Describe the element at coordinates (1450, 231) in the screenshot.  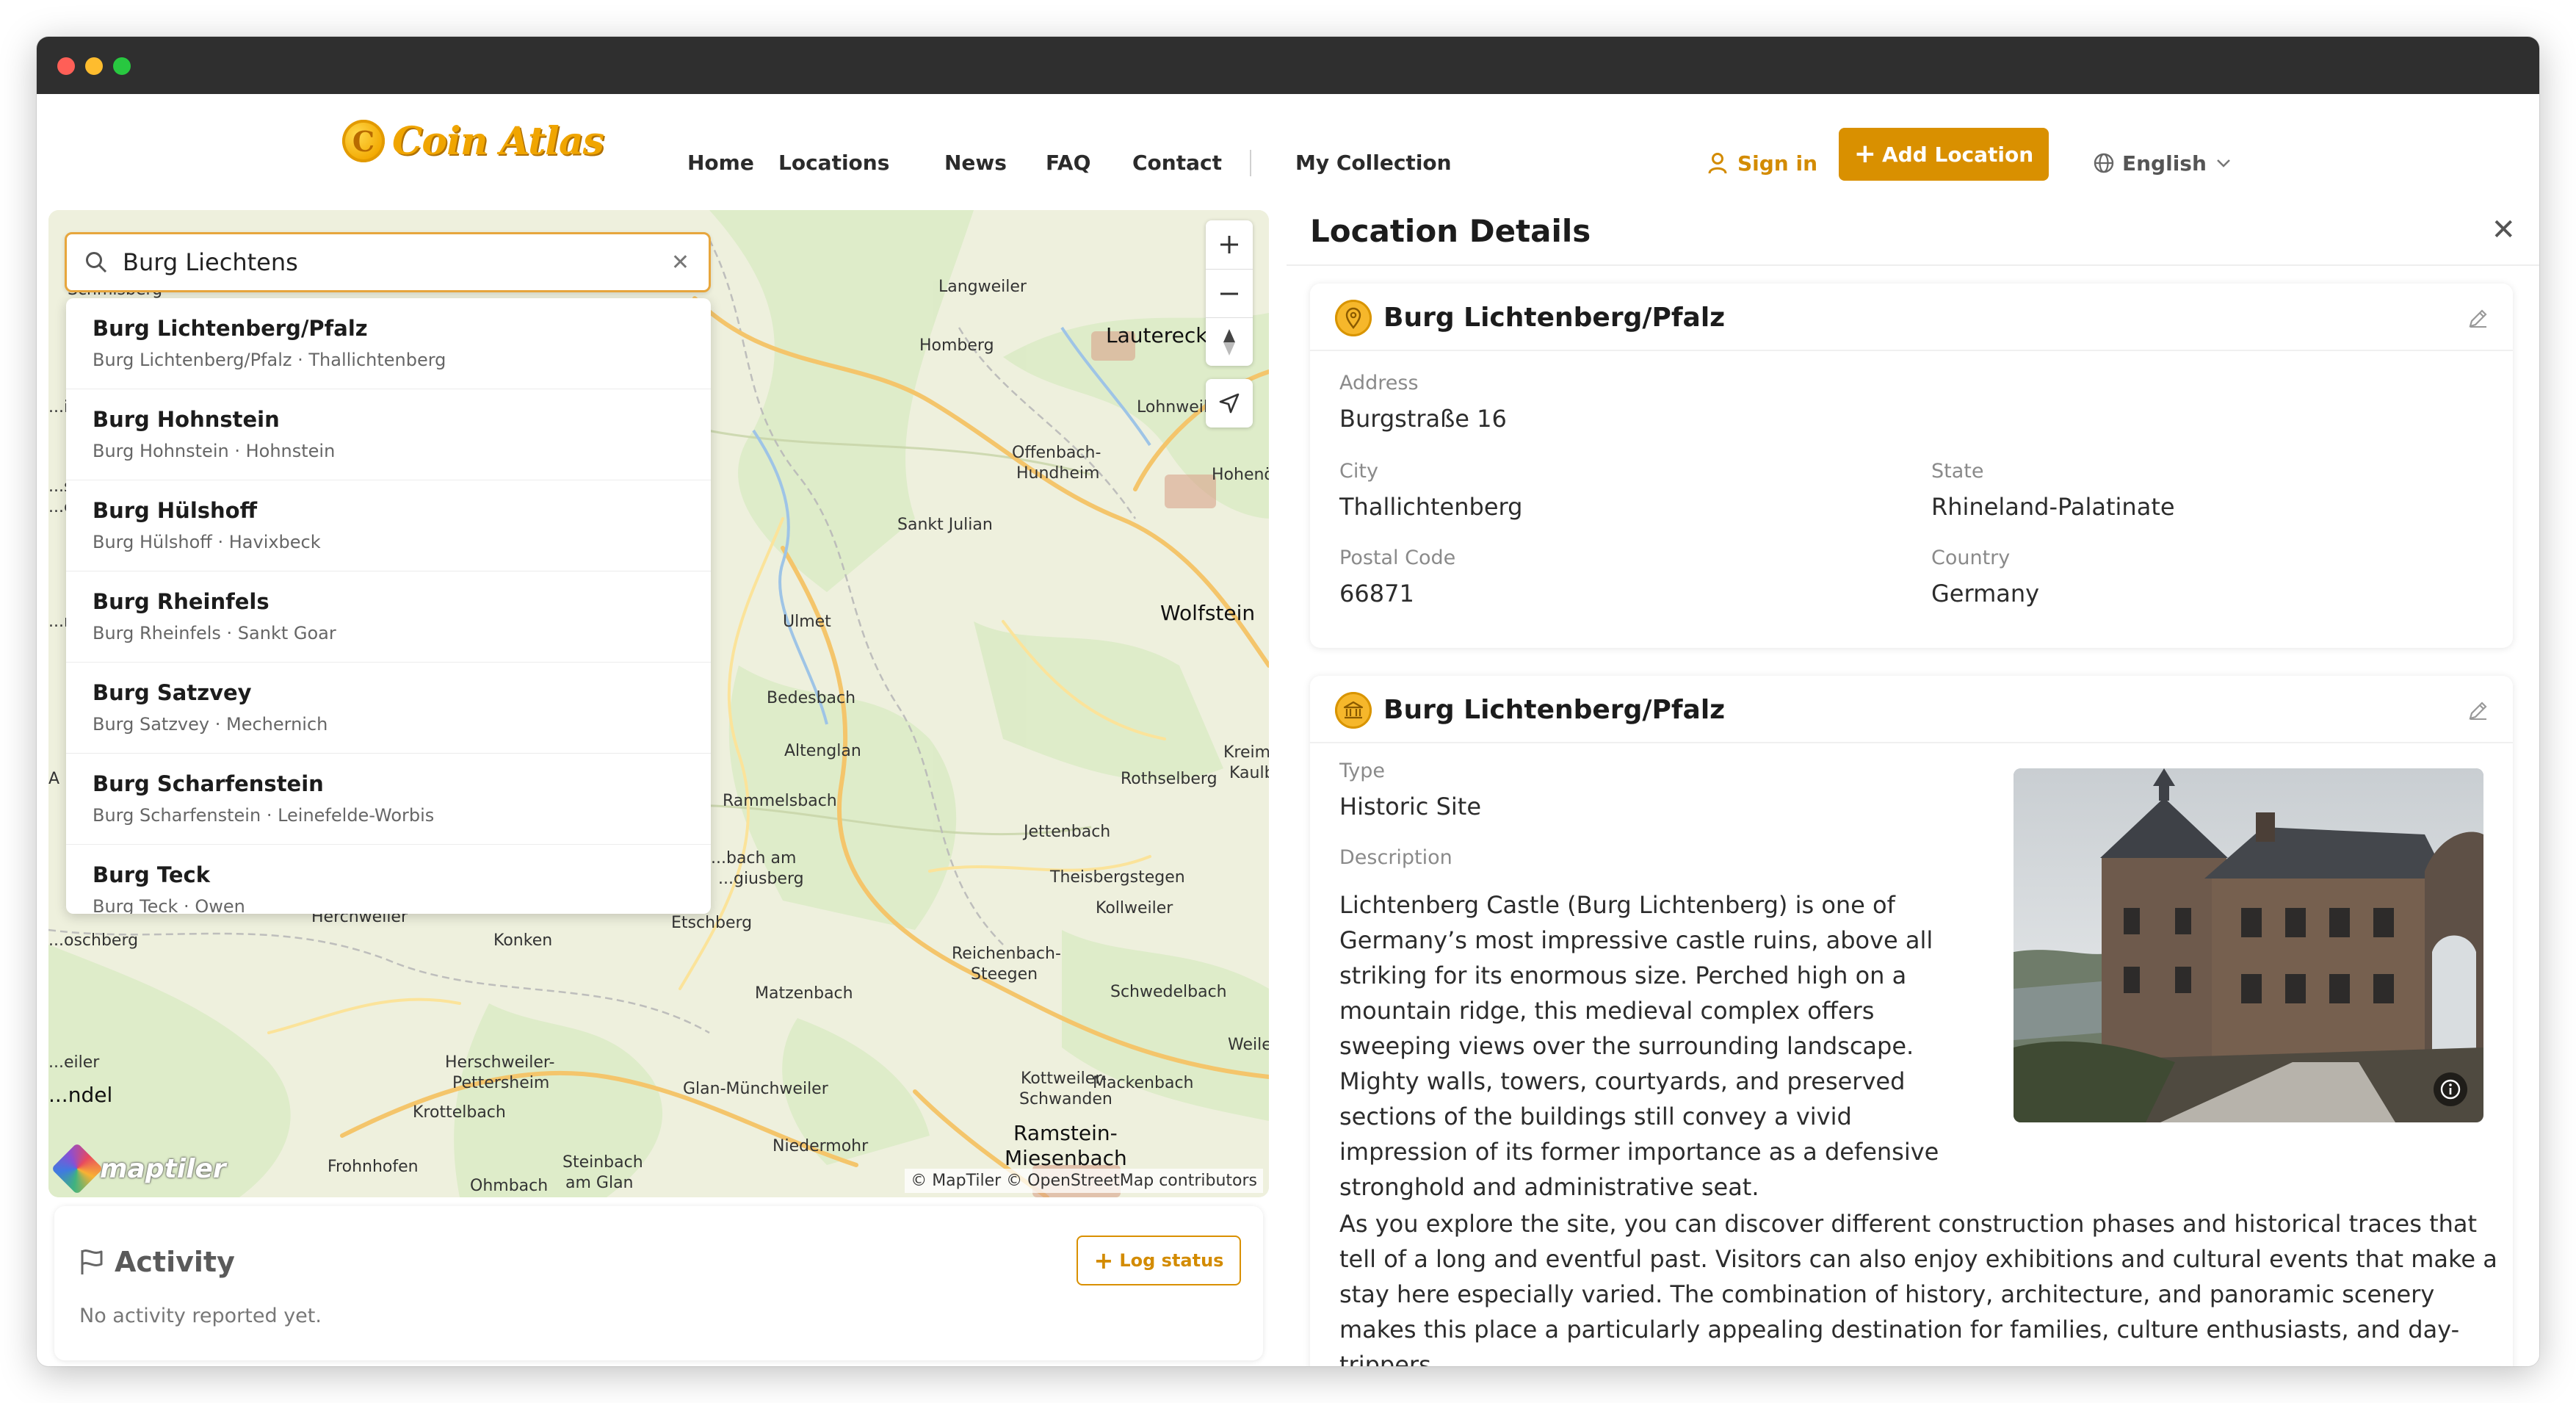
I see `panel-title: Location Details` at that location.